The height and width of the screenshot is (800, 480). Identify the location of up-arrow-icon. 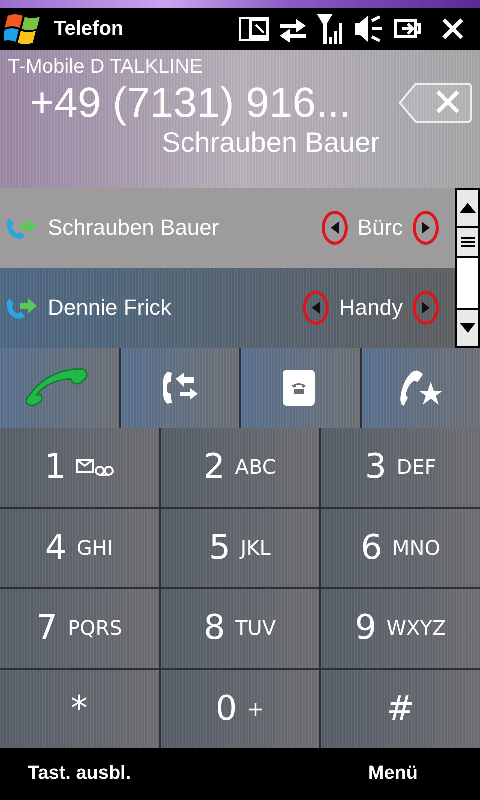
(468, 208).